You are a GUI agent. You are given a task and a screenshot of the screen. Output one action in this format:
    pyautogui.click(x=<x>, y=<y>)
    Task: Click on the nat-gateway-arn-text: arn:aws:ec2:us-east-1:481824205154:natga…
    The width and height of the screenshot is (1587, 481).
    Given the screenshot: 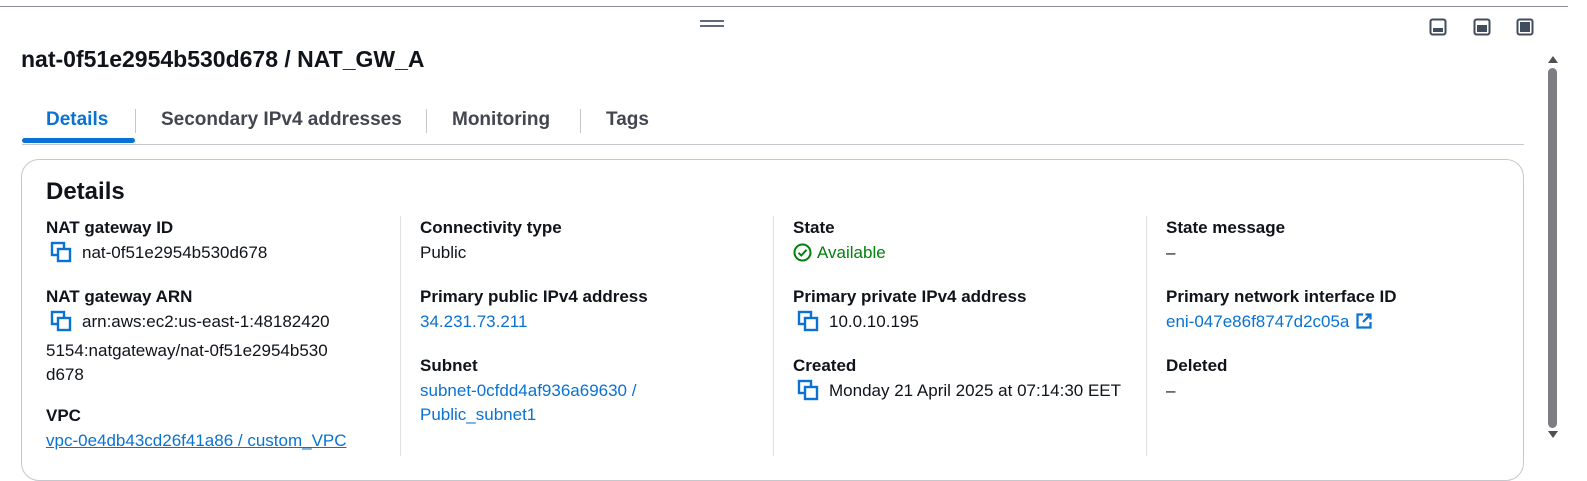 What is the action you would take?
    pyautogui.click(x=188, y=348)
    